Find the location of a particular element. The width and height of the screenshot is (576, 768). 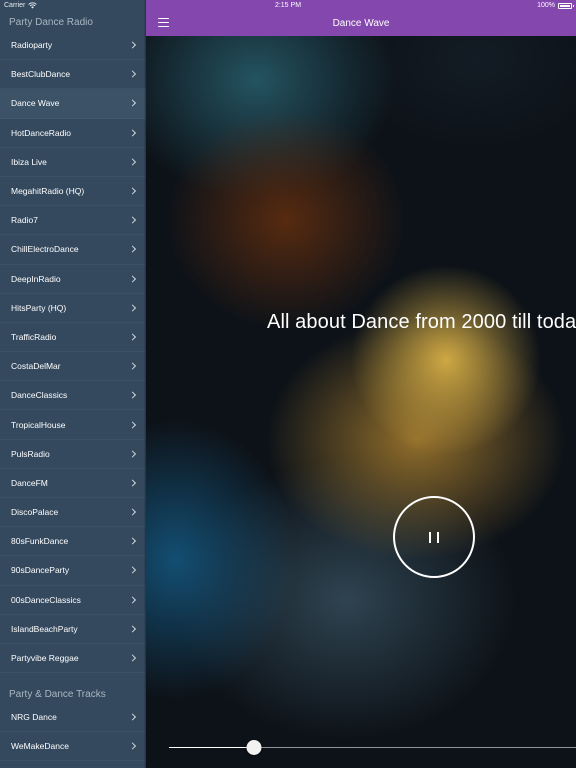

pause-button is located at coordinates (434, 537).